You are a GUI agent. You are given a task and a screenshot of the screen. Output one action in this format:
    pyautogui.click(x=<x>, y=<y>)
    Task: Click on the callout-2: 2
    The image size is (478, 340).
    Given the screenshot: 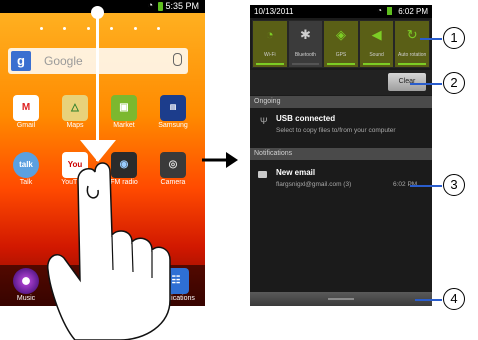 What is the action you would take?
    pyautogui.click(x=454, y=83)
    